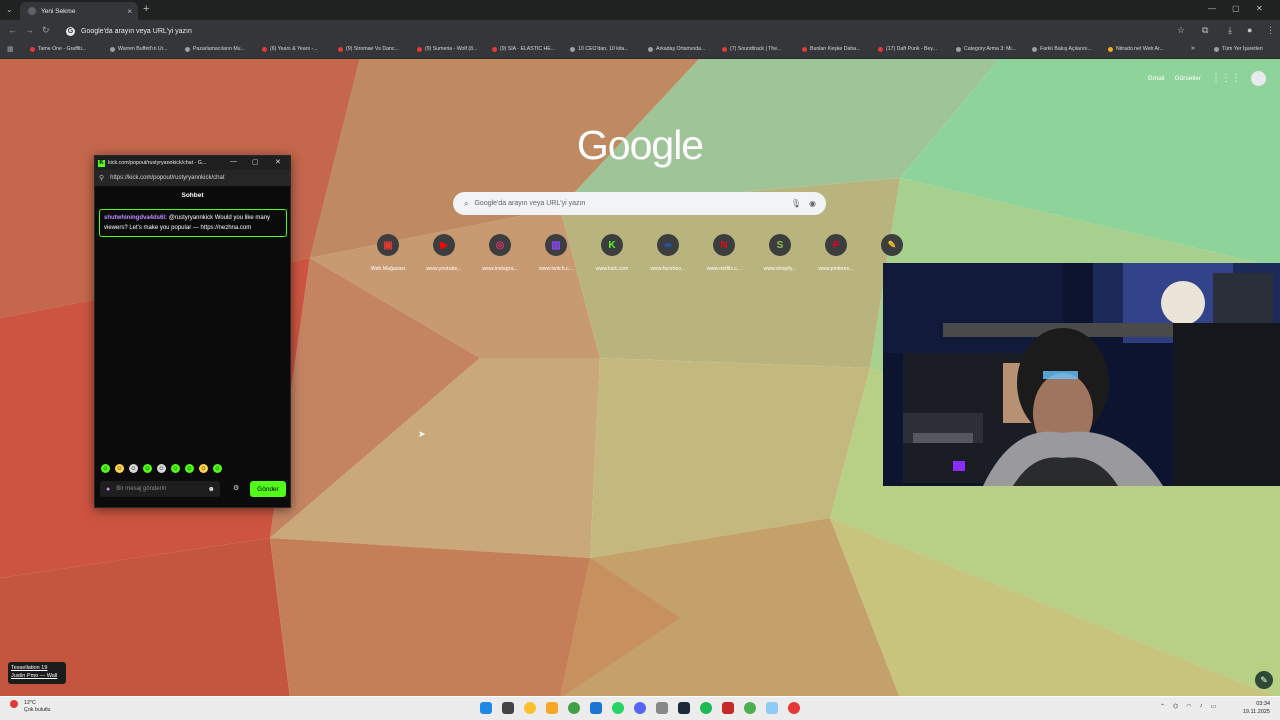 This screenshot has height=720, width=1280. What do you see at coordinates (1201, 706) in the screenshot?
I see `volume-icon: ♪` at bounding box center [1201, 706].